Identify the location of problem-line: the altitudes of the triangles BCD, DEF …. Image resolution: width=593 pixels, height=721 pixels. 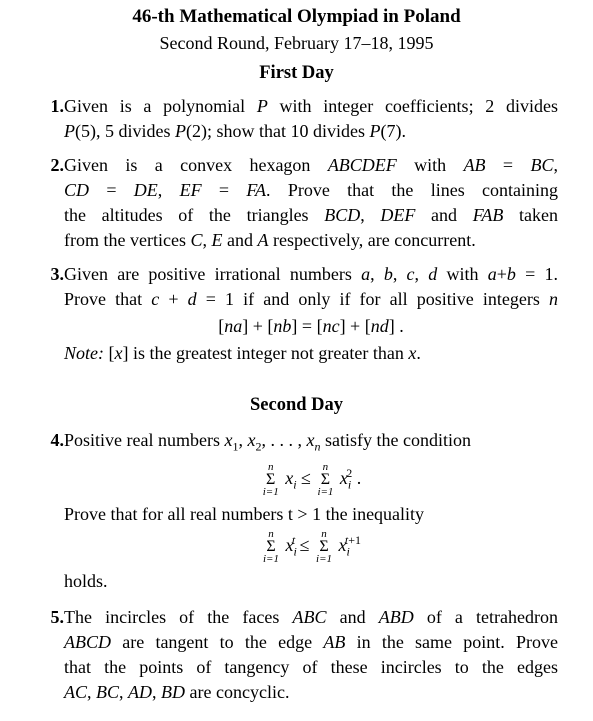
(311, 215).